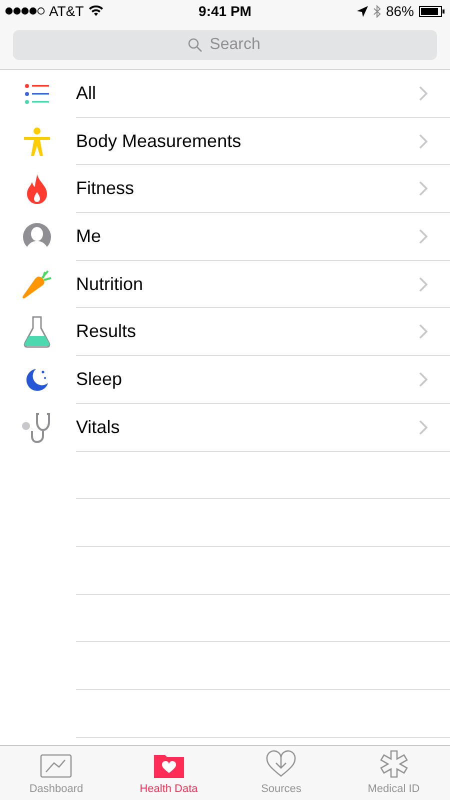 The image size is (450, 800). I want to click on category-row: Body Measurements, so click(225, 142).